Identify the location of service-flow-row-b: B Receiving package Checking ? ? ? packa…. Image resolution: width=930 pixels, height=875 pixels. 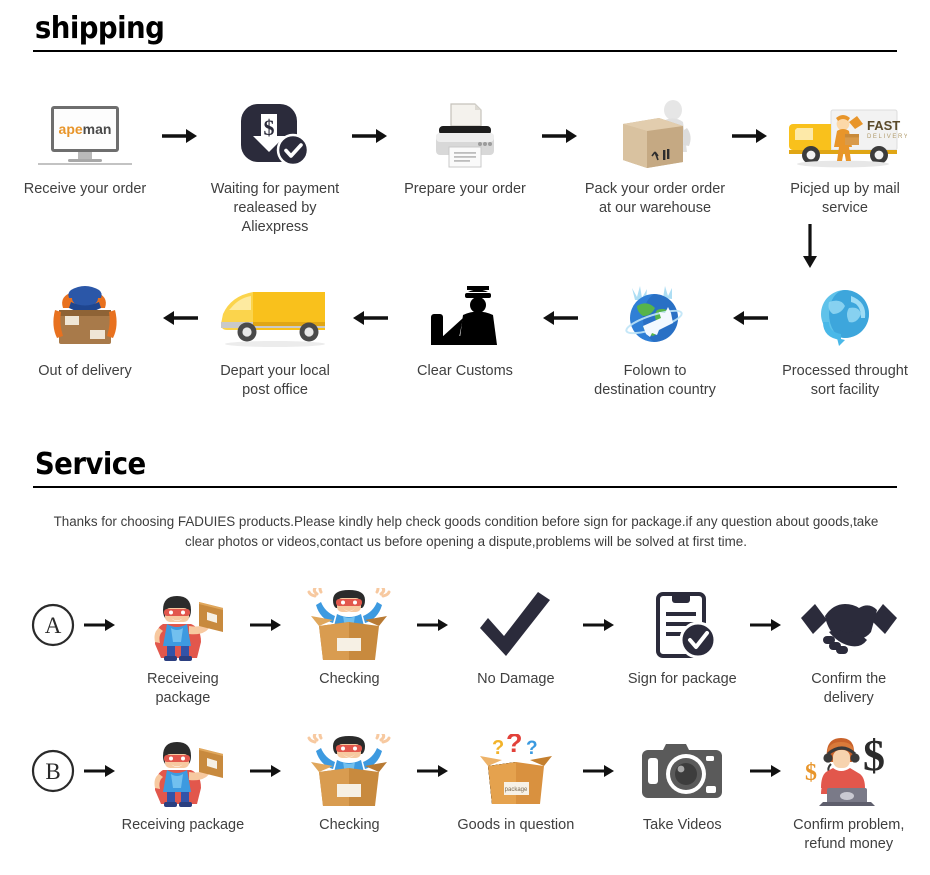
(469, 794).